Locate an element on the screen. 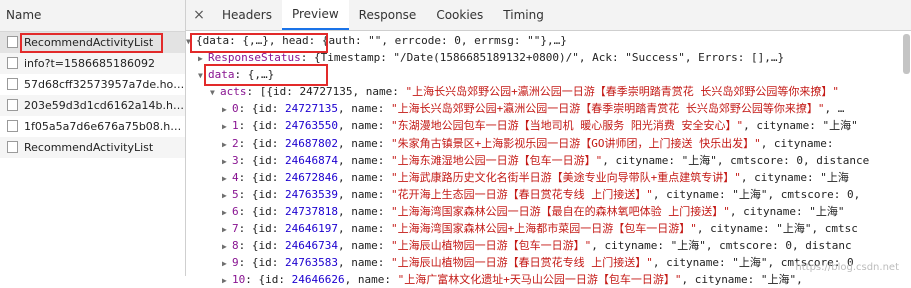  row-index: 1 is located at coordinates (235, 126).